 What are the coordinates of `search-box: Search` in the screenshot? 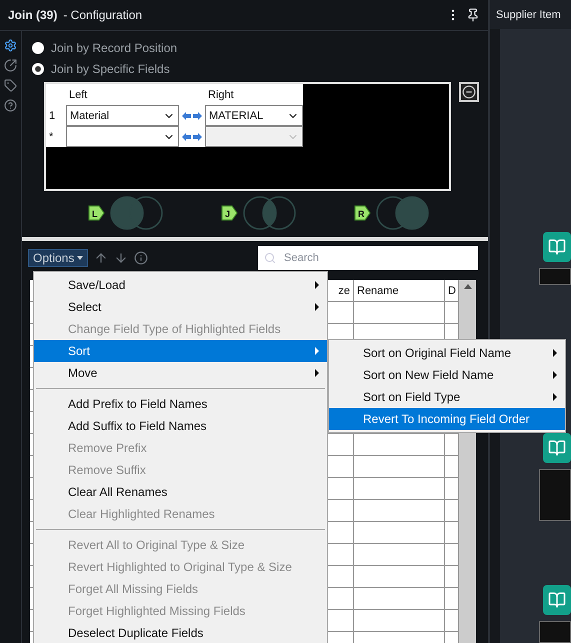 It's located at (368, 258).